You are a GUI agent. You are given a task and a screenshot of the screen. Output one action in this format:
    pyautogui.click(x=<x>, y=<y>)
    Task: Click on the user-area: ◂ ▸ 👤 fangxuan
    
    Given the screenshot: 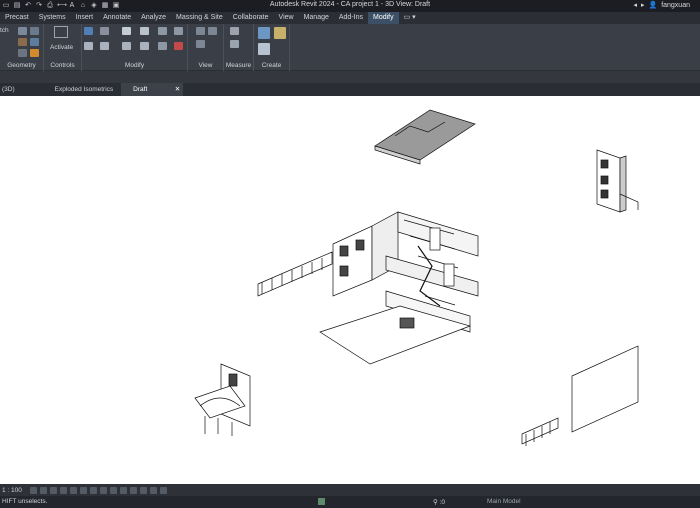 What is the action you would take?
    pyautogui.click(x=661, y=5)
    